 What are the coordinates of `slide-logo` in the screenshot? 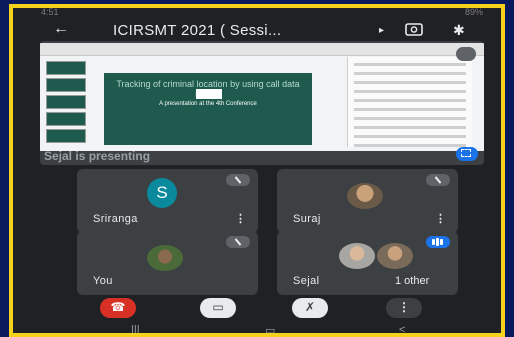 It's located at (209, 94).